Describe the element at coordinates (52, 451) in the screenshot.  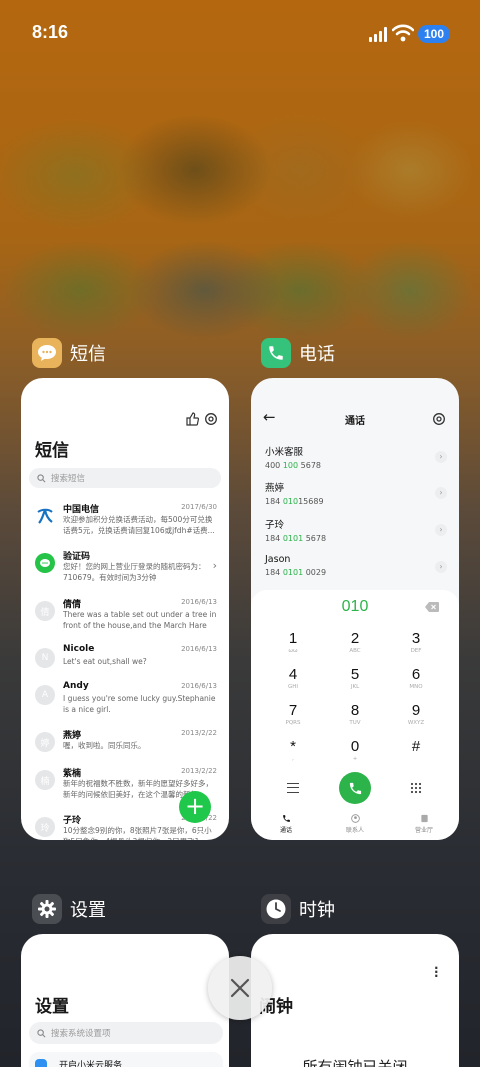
I see `page-title: 短信` at that location.